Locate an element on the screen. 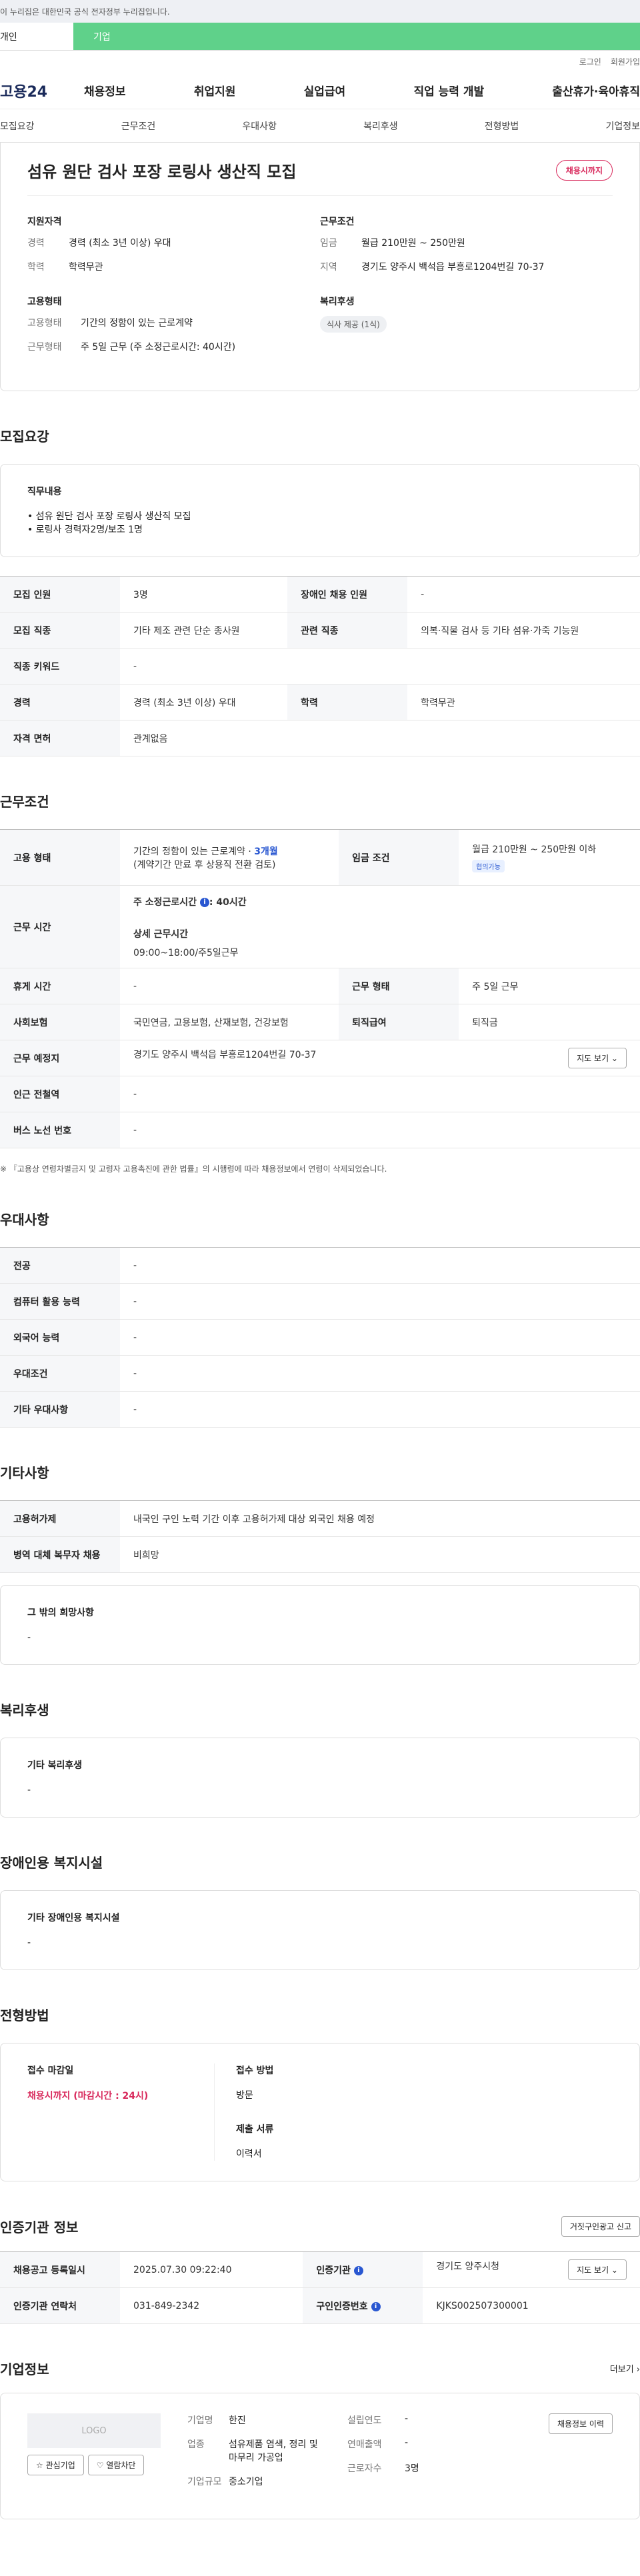 The image size is (640, 2576). table-row: 자격 면허 관계없음 is located at coordinates (320, 738).